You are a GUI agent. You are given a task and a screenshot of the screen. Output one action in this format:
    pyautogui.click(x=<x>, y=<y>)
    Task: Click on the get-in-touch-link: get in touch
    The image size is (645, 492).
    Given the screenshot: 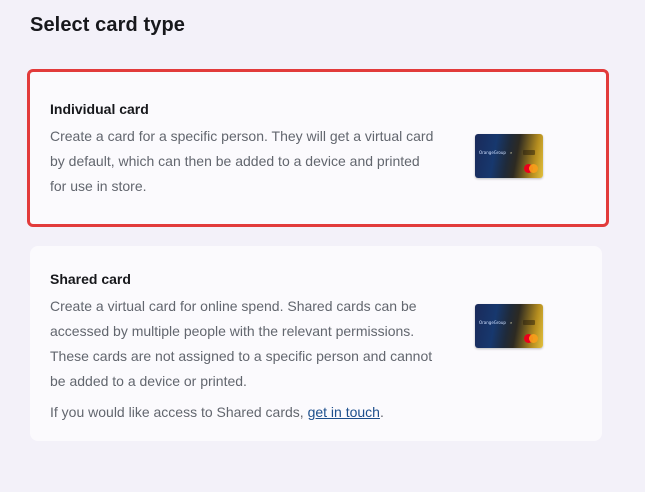 What is the action you would take?
    pyautogui.click(x=344, y=412)
    